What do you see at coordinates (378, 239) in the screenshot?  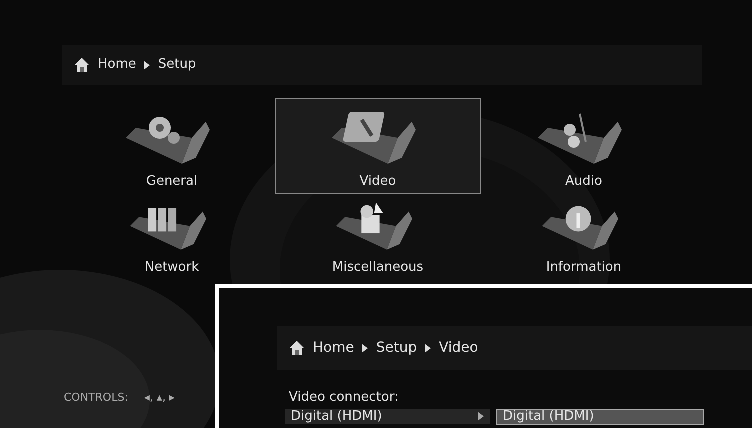 I see `menu-item: Miscellaneous` at bounding box center [378, 239].